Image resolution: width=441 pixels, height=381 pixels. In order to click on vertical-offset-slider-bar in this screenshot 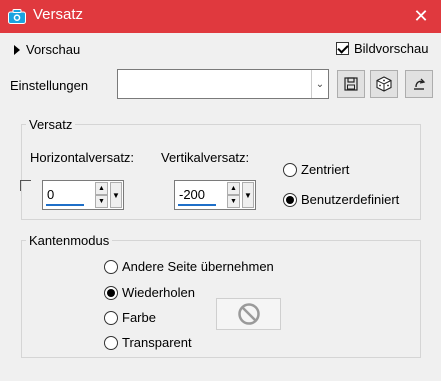, I will do `click(197, 205)`.